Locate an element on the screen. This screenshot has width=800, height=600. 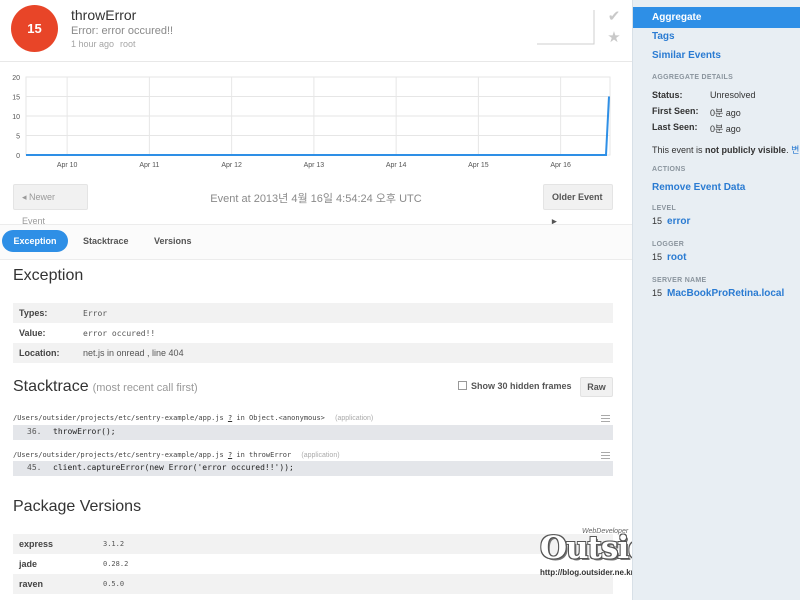
level-count: 15 is located at coordinates (657, 221).